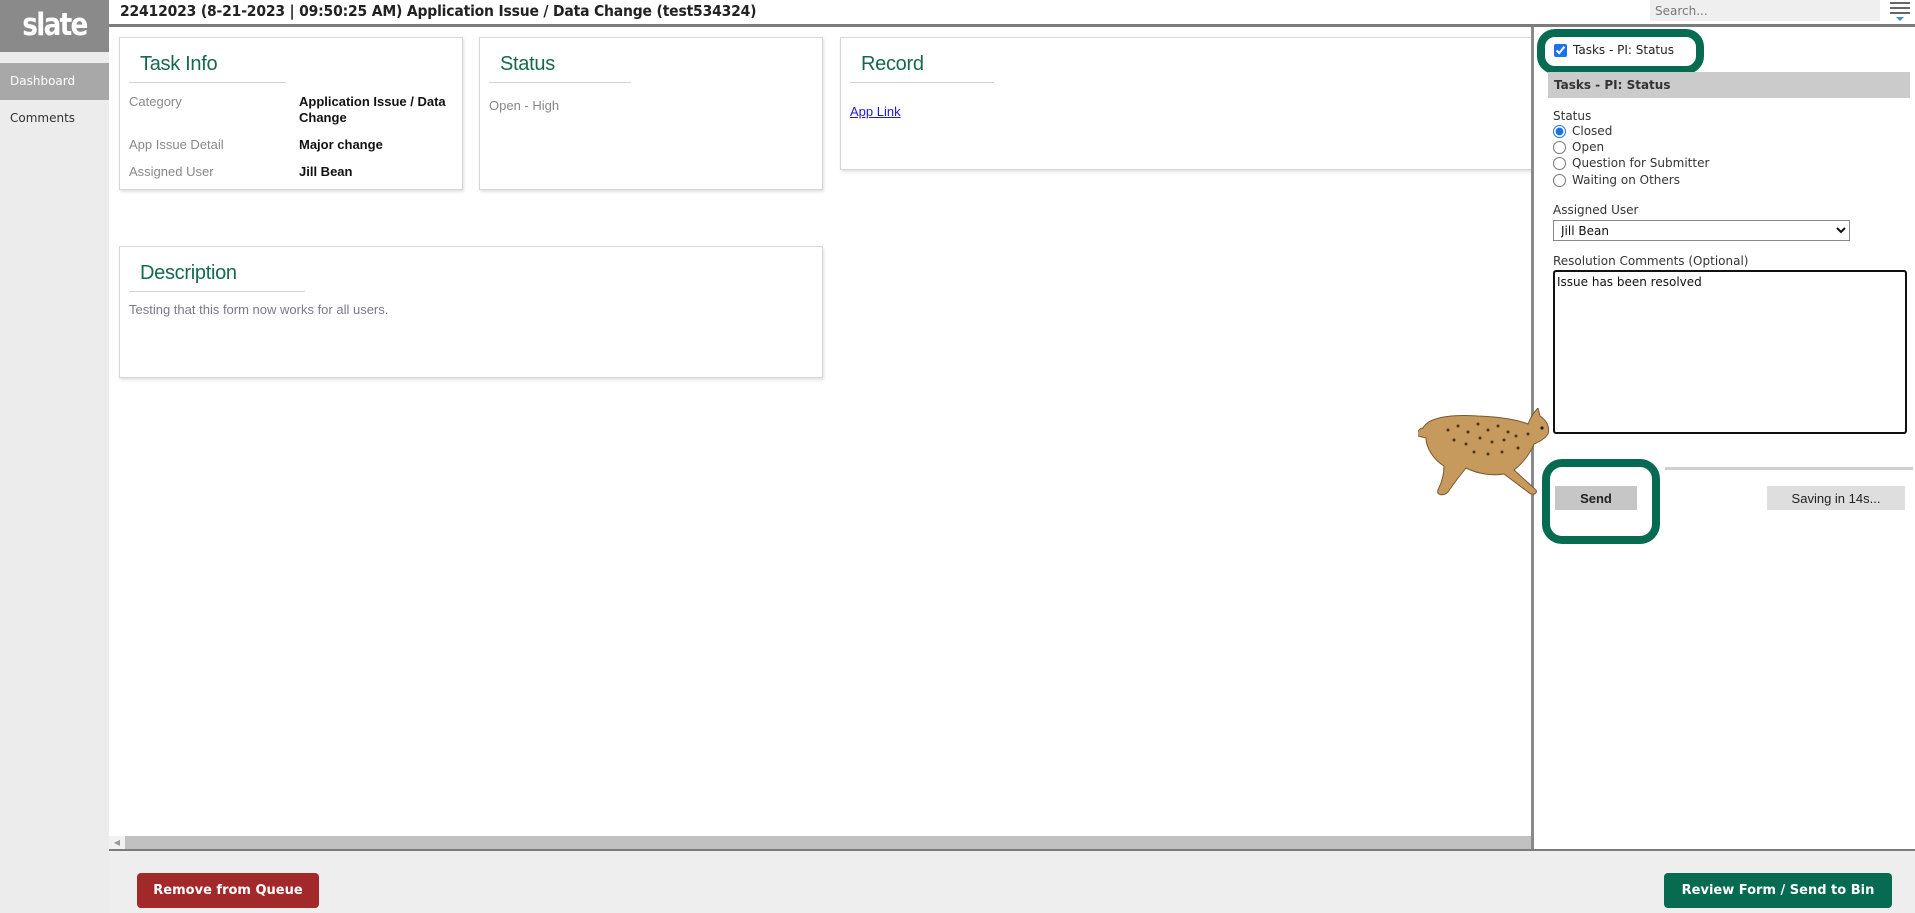  I want to click on task-info-title: Task Info, so click(179, 64).